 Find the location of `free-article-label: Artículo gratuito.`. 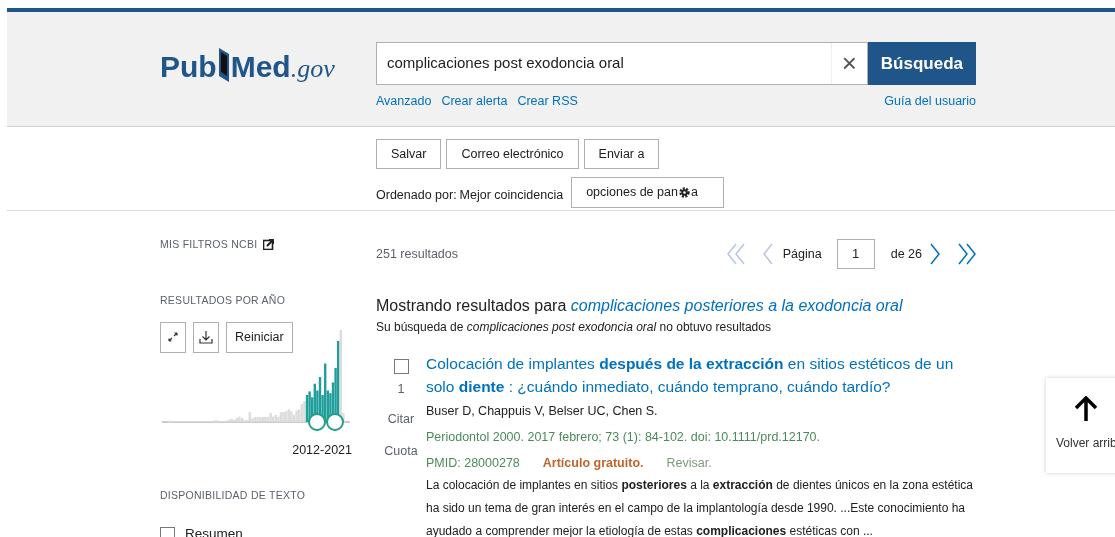

free-article-label: Artículo gratuito. is located at coordinates (593, 463).